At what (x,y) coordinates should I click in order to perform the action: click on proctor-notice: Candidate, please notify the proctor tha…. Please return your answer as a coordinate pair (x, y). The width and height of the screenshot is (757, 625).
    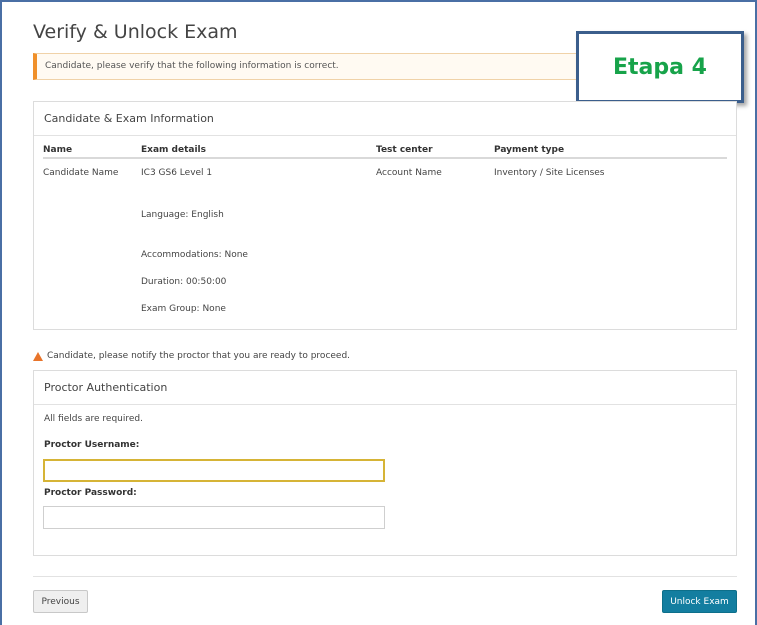
    Looking at the image, I should click on (191, 356).